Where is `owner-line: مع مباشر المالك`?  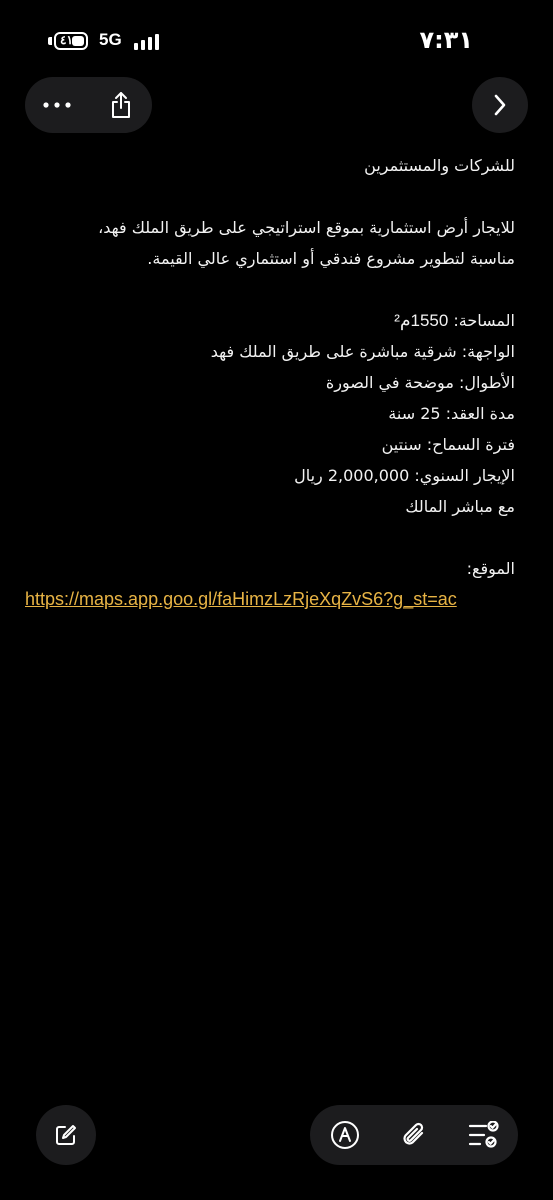
owner-line: مع مباشر المالك is located at coordinates (460, 506).